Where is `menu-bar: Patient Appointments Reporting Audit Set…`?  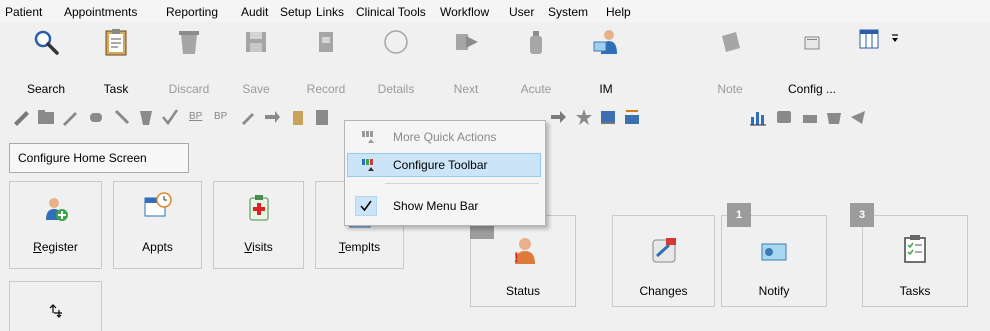 menu-bar: Patient Appointments Reporting Audit Set… is located at coordinates (495, 11).